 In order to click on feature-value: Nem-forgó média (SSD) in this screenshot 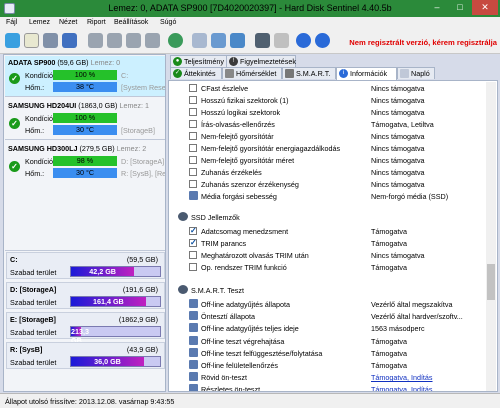, I will do `click(410, 196)`.